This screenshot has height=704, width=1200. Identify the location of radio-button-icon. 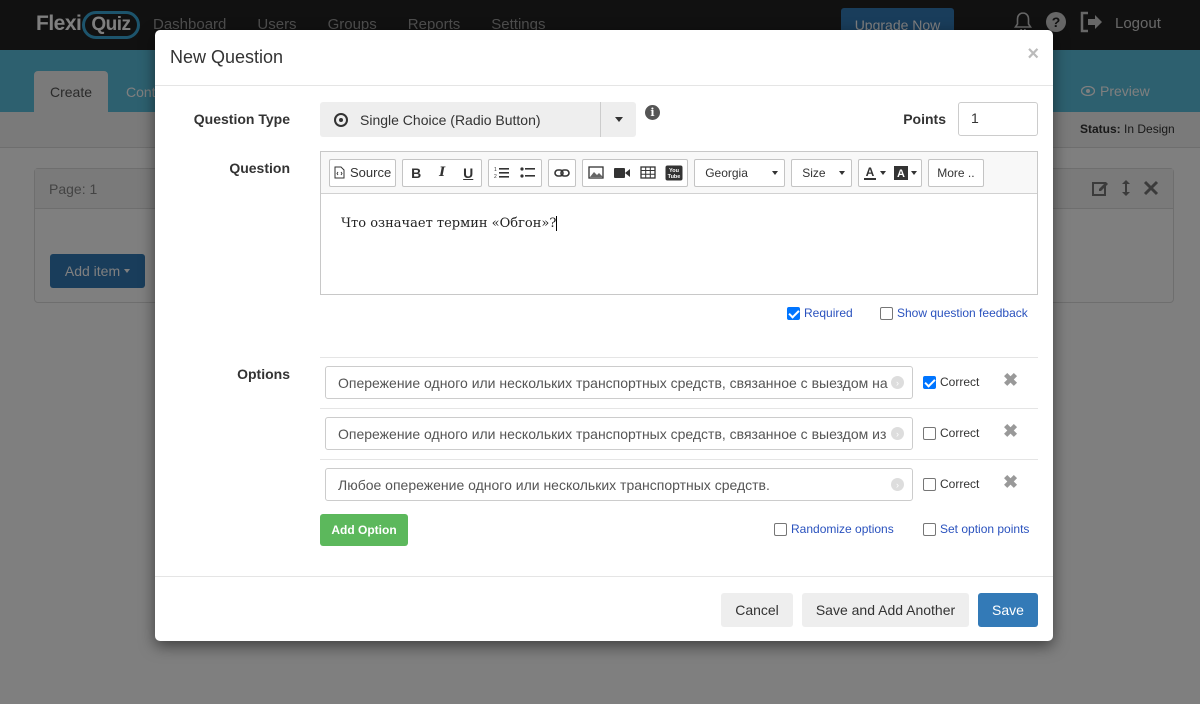
(341, 119).